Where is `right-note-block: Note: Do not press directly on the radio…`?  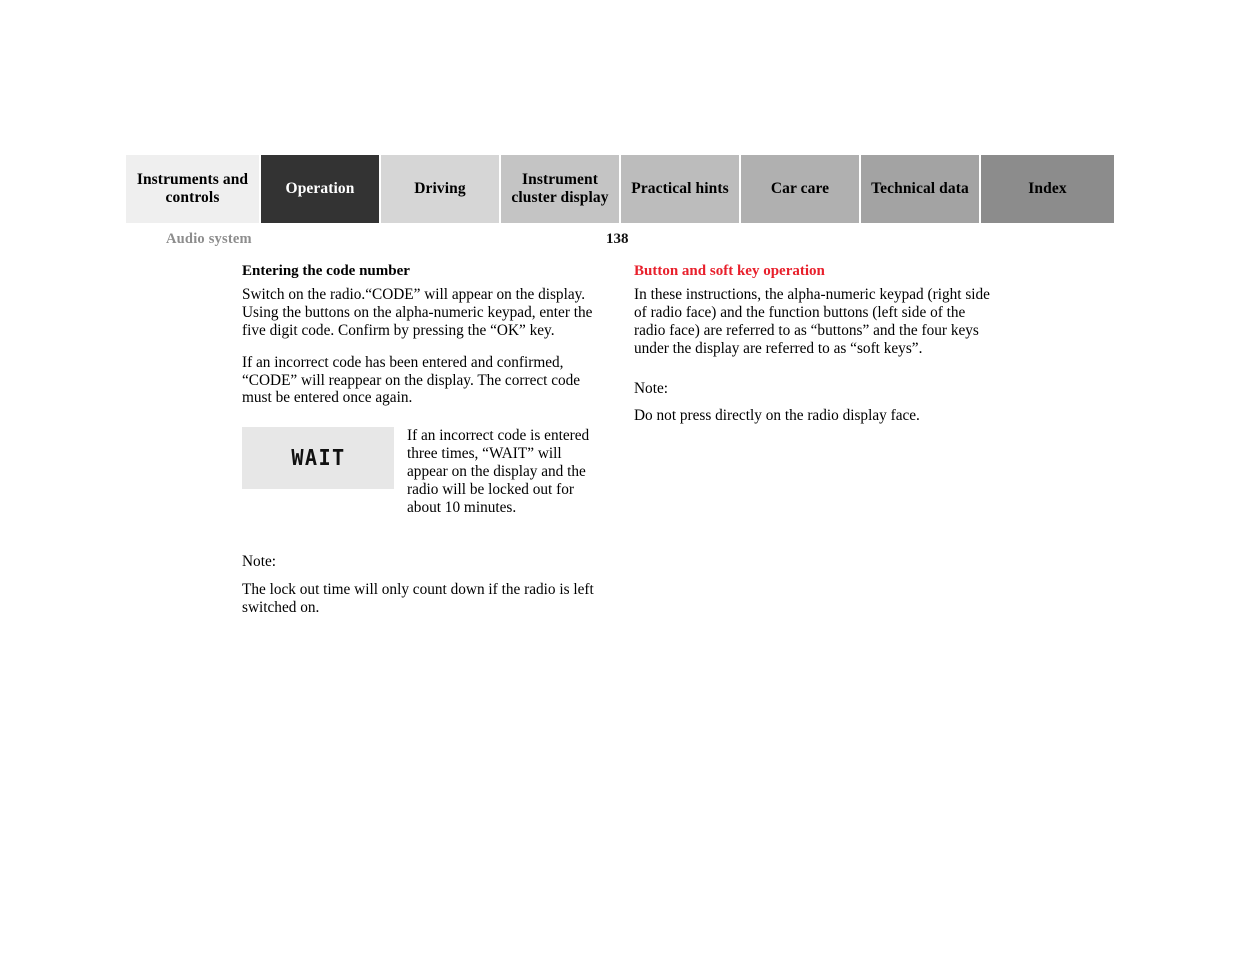 right-note-block: Note: Do not press directly on the radio… is located at coordinates (812, 403).